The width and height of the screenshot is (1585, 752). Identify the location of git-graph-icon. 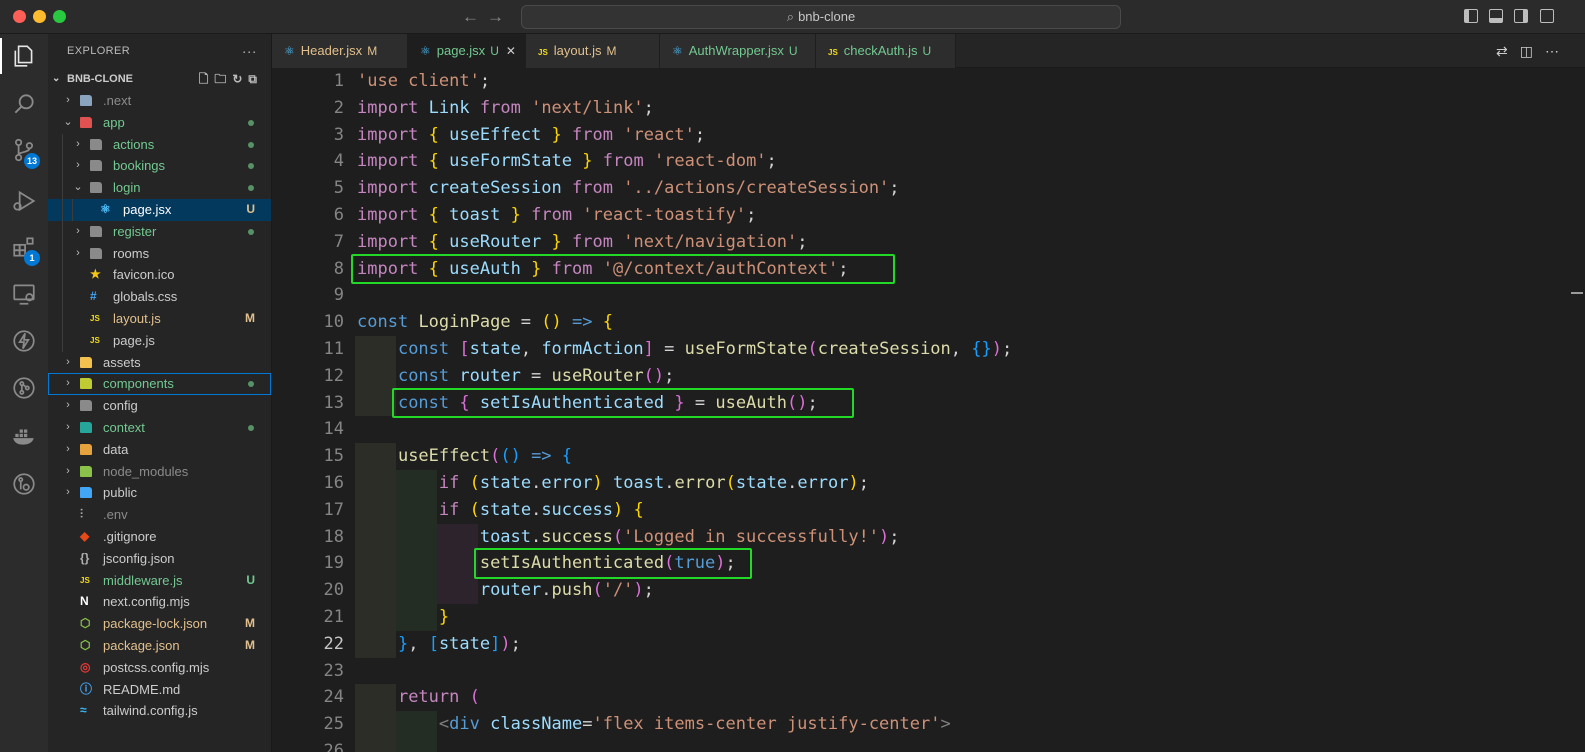
(24, 388).